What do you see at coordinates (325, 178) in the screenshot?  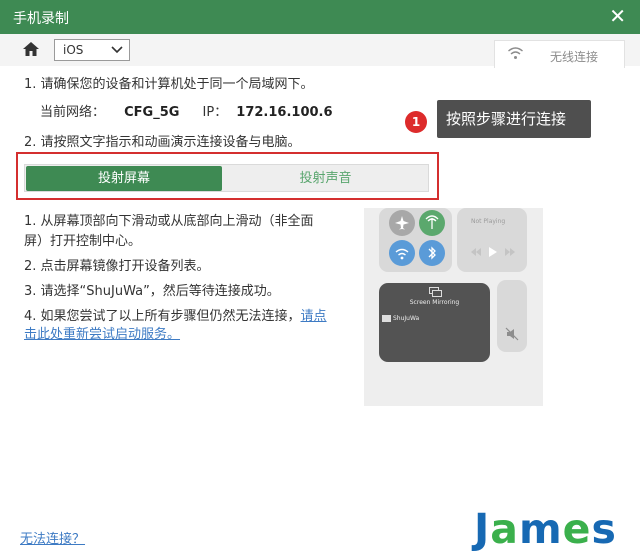 I see `cast-audio-button: 投射声音` at bounding box center [325, 178].